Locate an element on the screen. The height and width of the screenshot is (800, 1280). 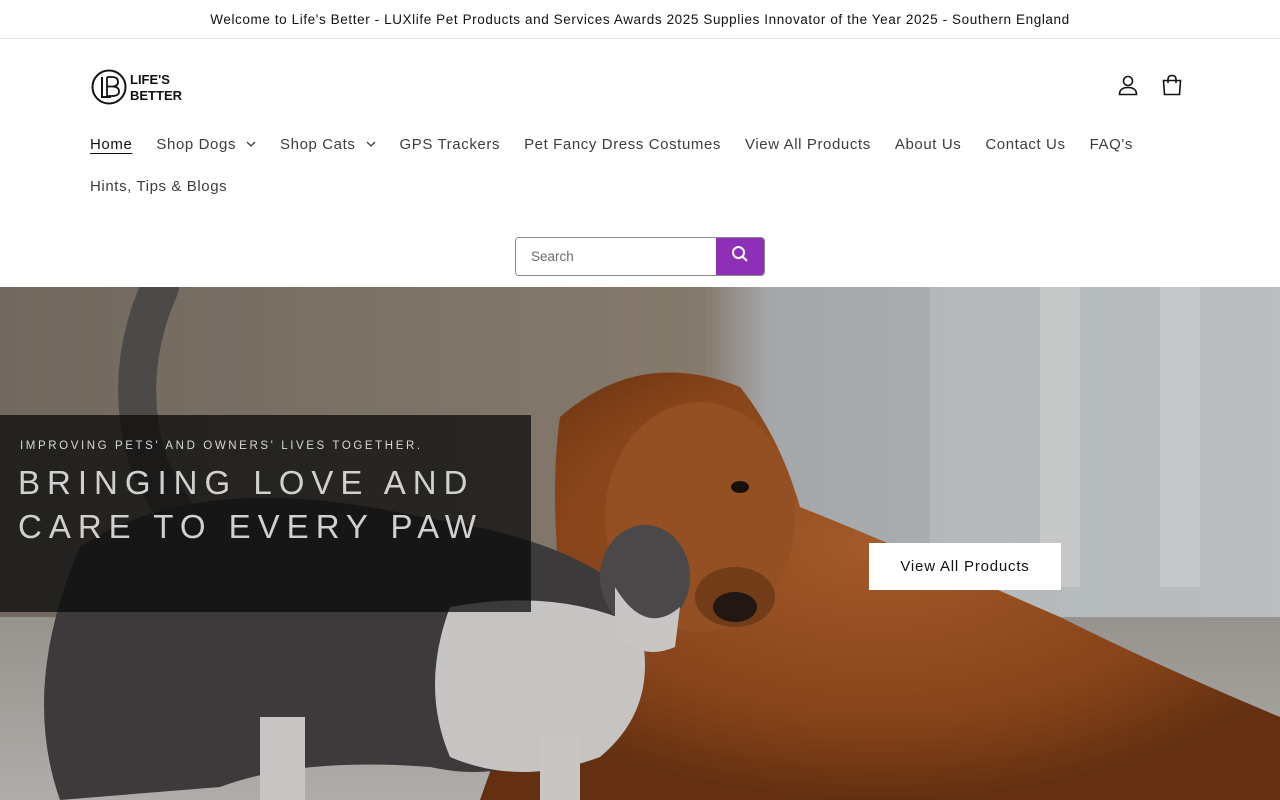
nav-item-home: Home is located at coordinates (111, 144).